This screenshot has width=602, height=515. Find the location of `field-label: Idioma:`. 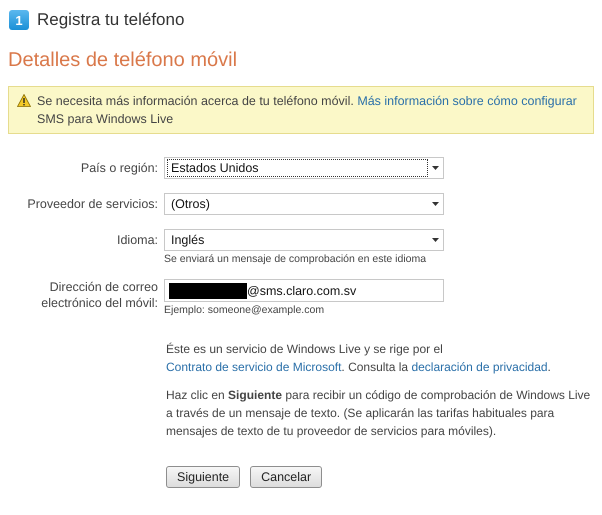

field-label: Idioma: is located at coordinates (137, 240).